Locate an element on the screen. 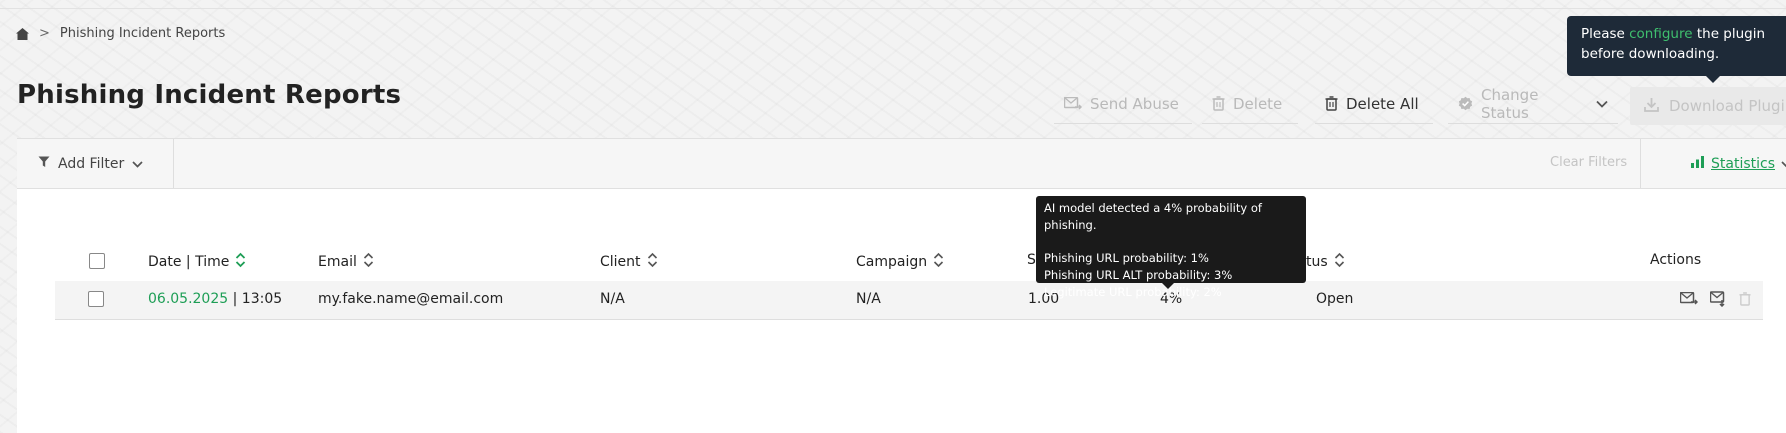 The height and width of the screenshot is (433, 1786). header-campaign: Campaign is located at coordinates (900, 262).